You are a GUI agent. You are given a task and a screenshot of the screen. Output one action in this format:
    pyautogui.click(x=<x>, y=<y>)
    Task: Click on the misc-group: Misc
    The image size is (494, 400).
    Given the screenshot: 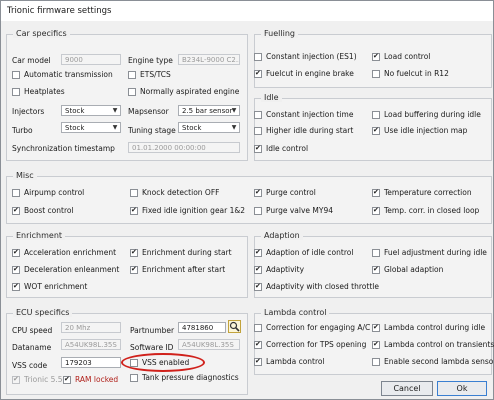 What is the action you would take?
    pyautogui.click(x=249, y=197)
    